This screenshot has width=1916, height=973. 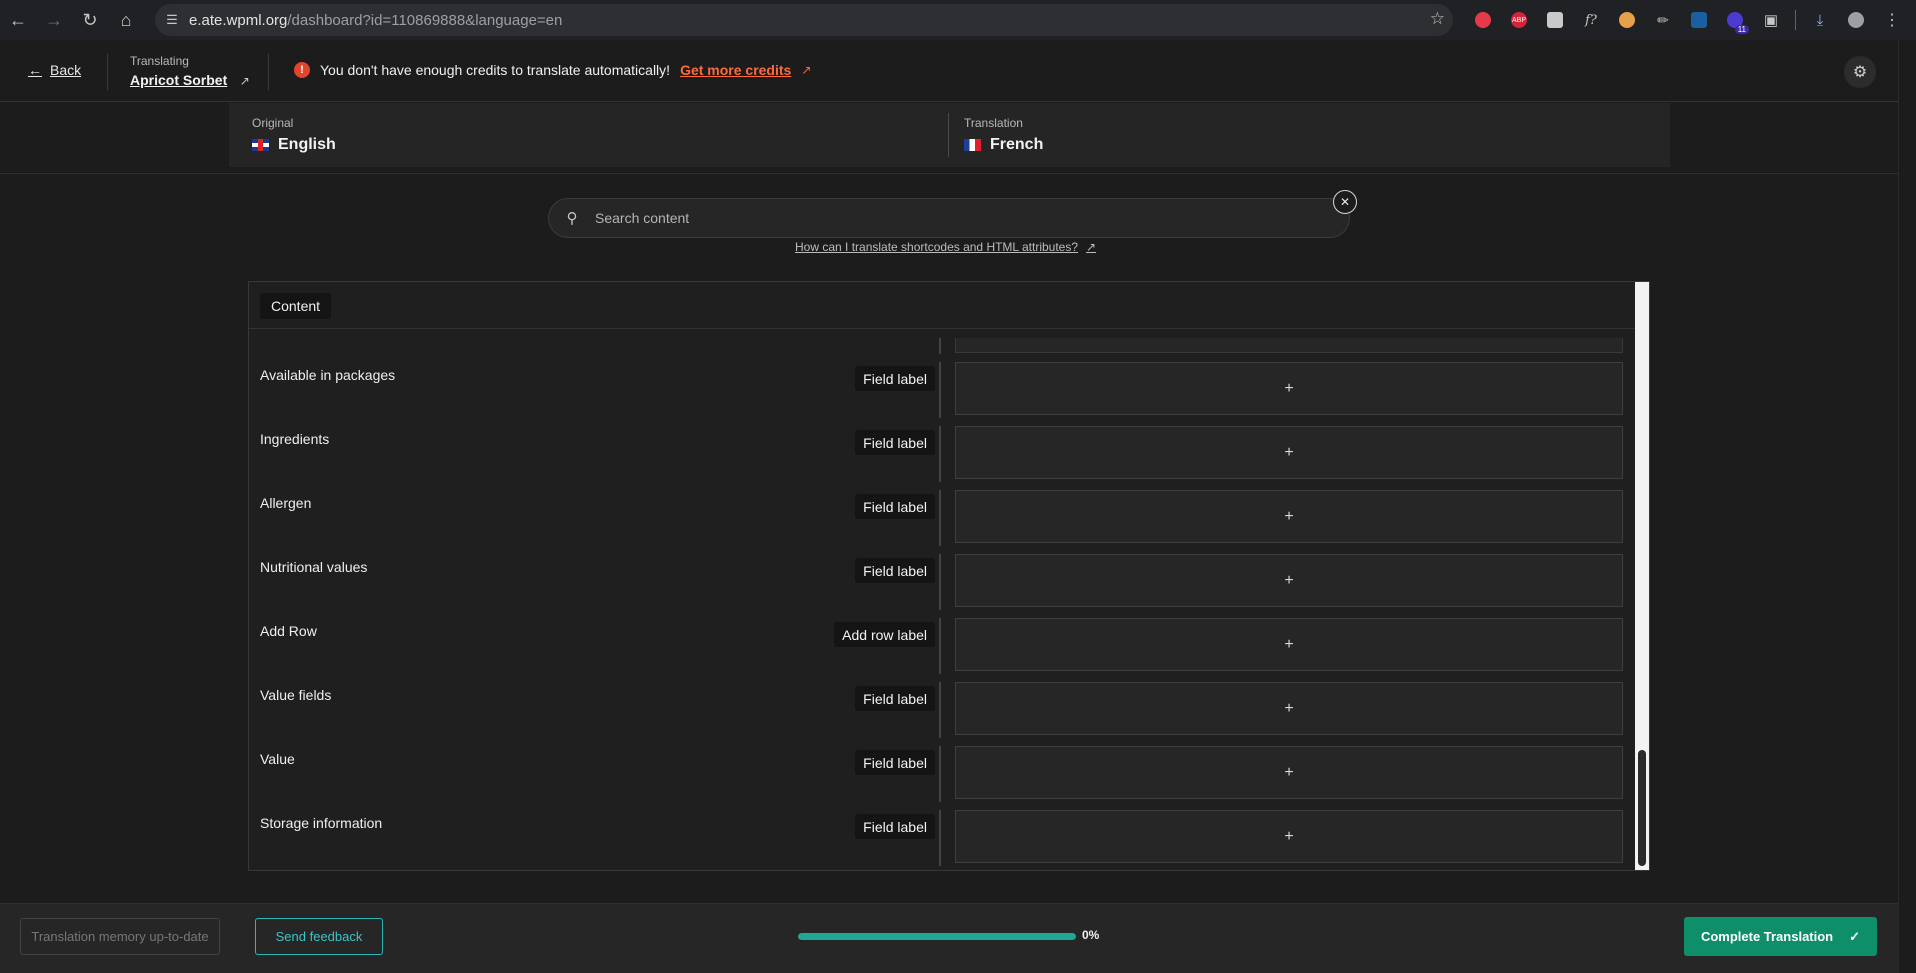 What do you see at coordinates (1289, 345) in the screenshot?
I see `translation-field` at bounding box center [1289, 345].